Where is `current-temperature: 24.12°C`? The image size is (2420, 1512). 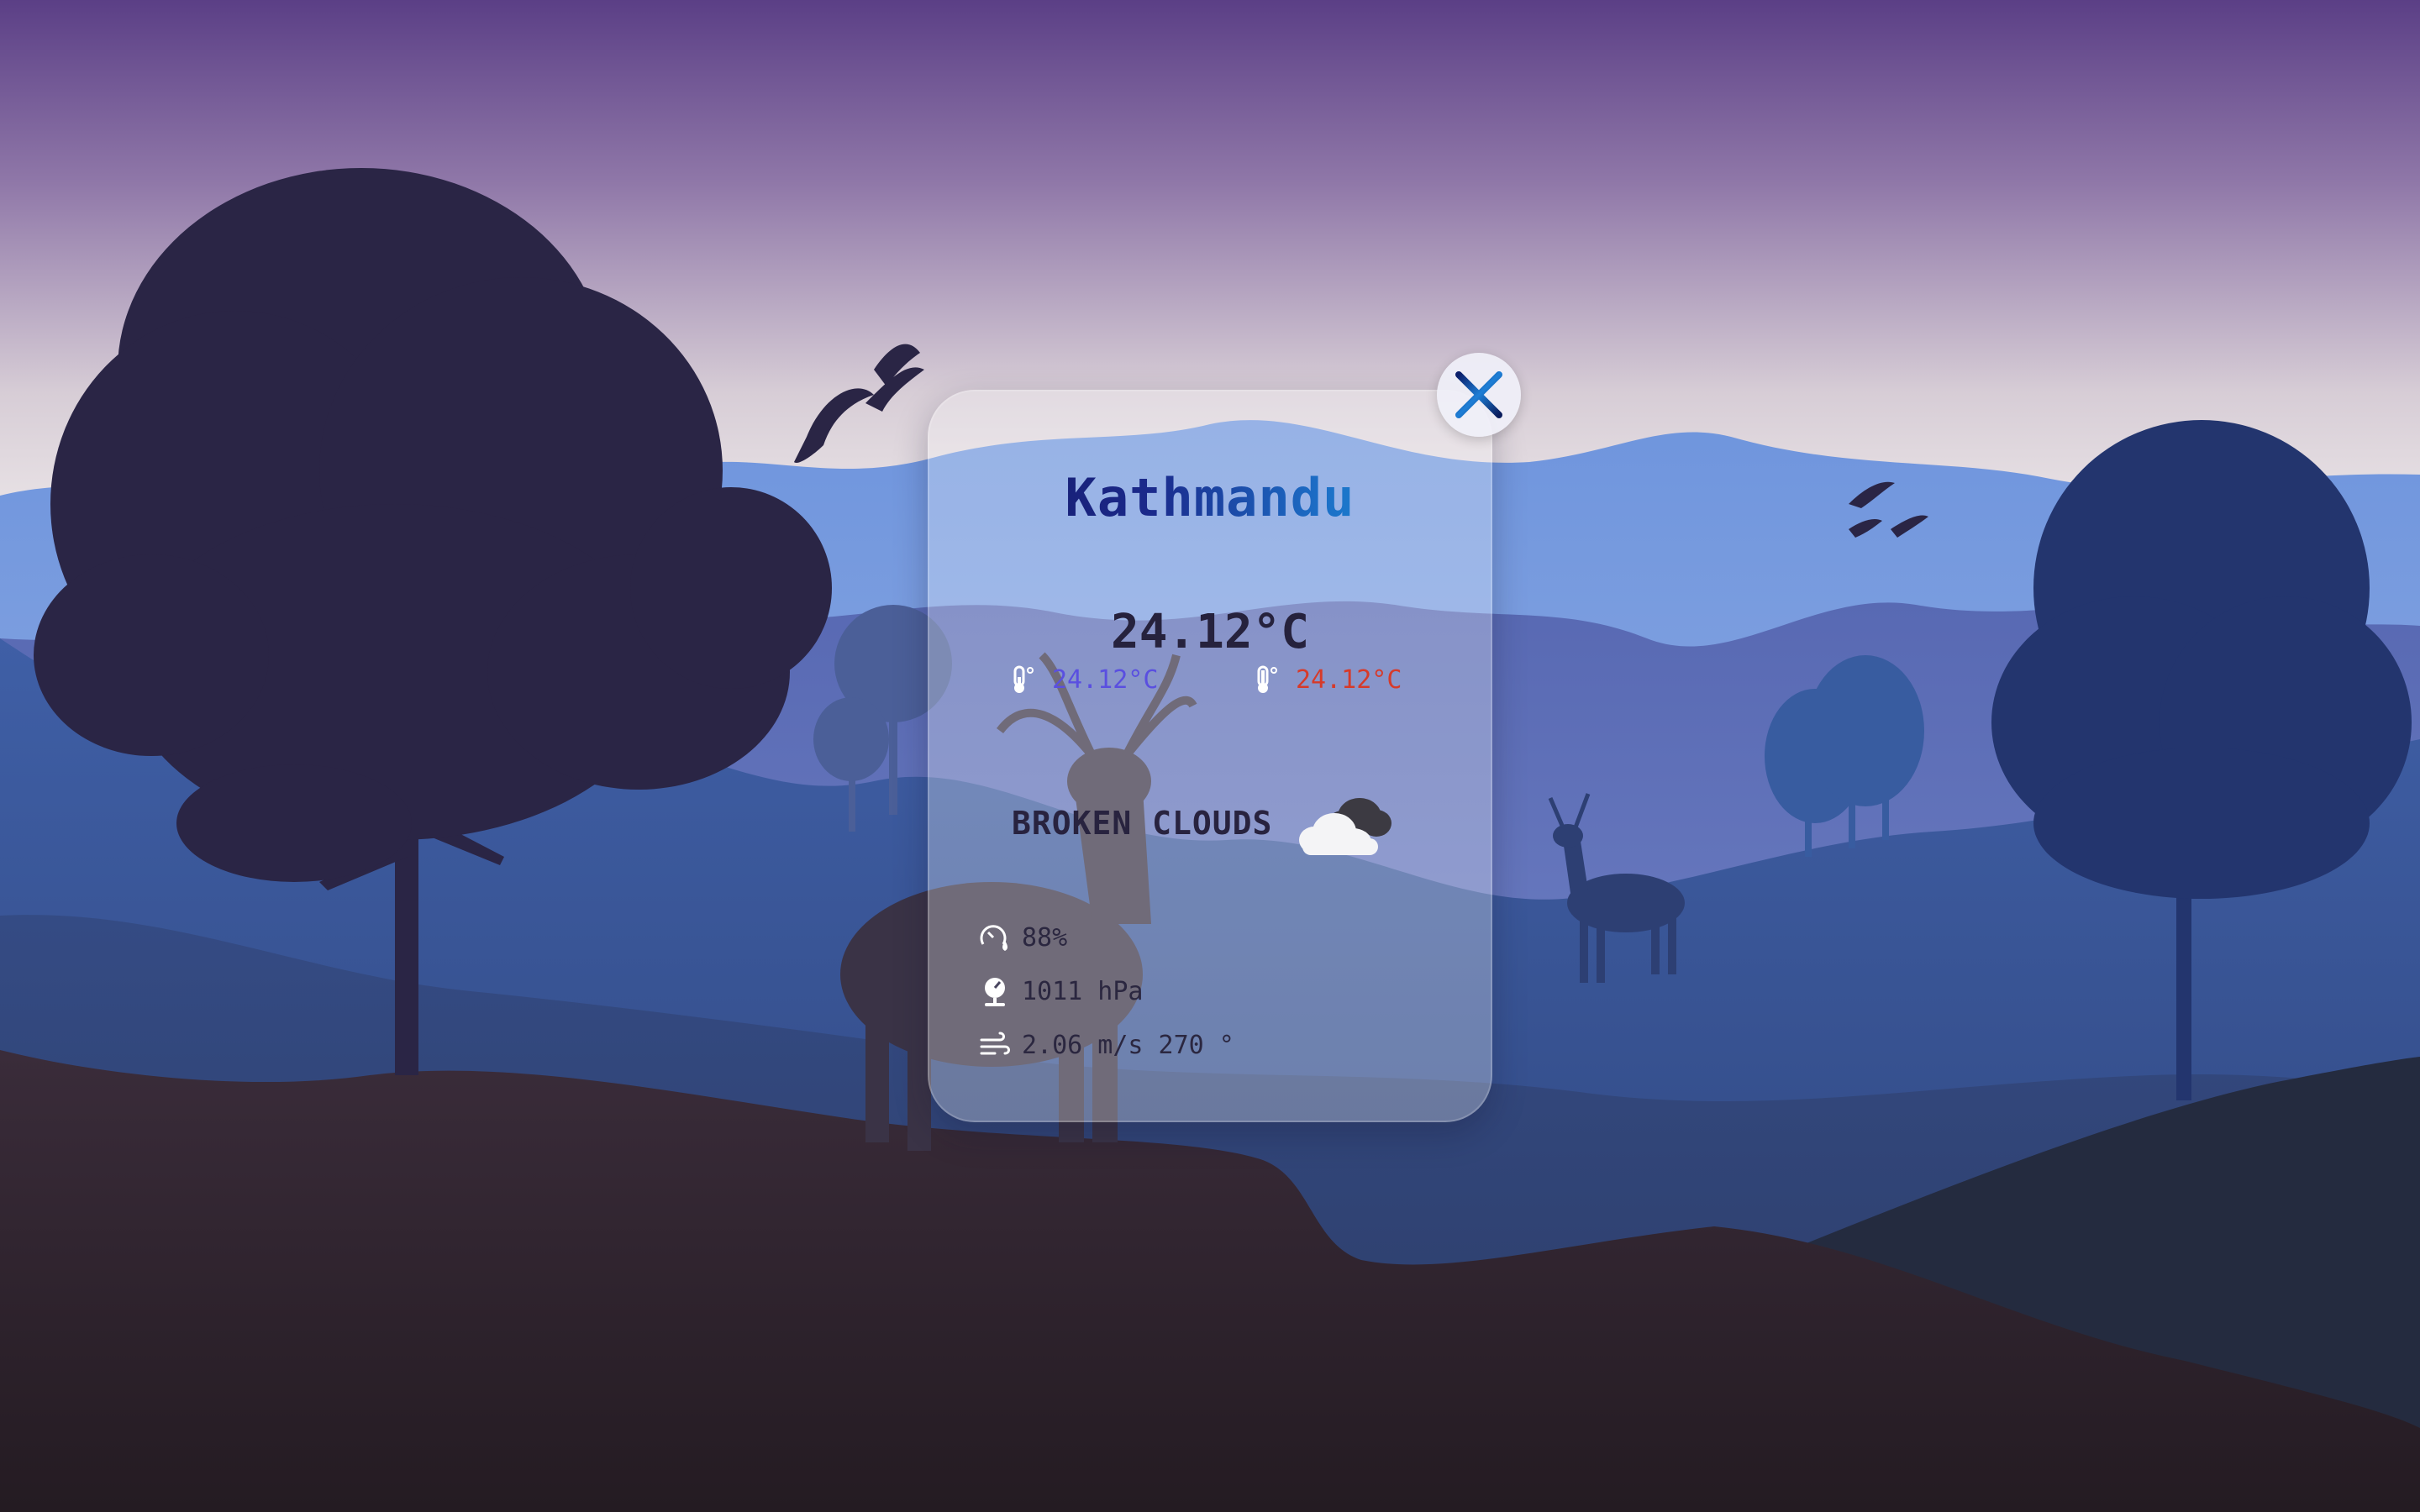 current-temperature: 24.12°C is located at coordinates (1209, 632).